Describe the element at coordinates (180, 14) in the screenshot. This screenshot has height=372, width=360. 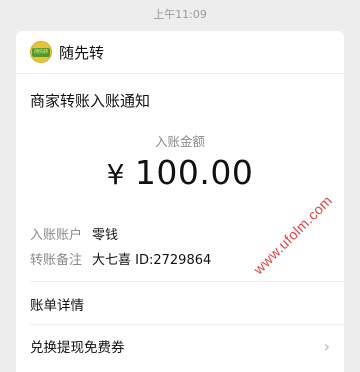
I see `status-time: 上午11:09` at that location.